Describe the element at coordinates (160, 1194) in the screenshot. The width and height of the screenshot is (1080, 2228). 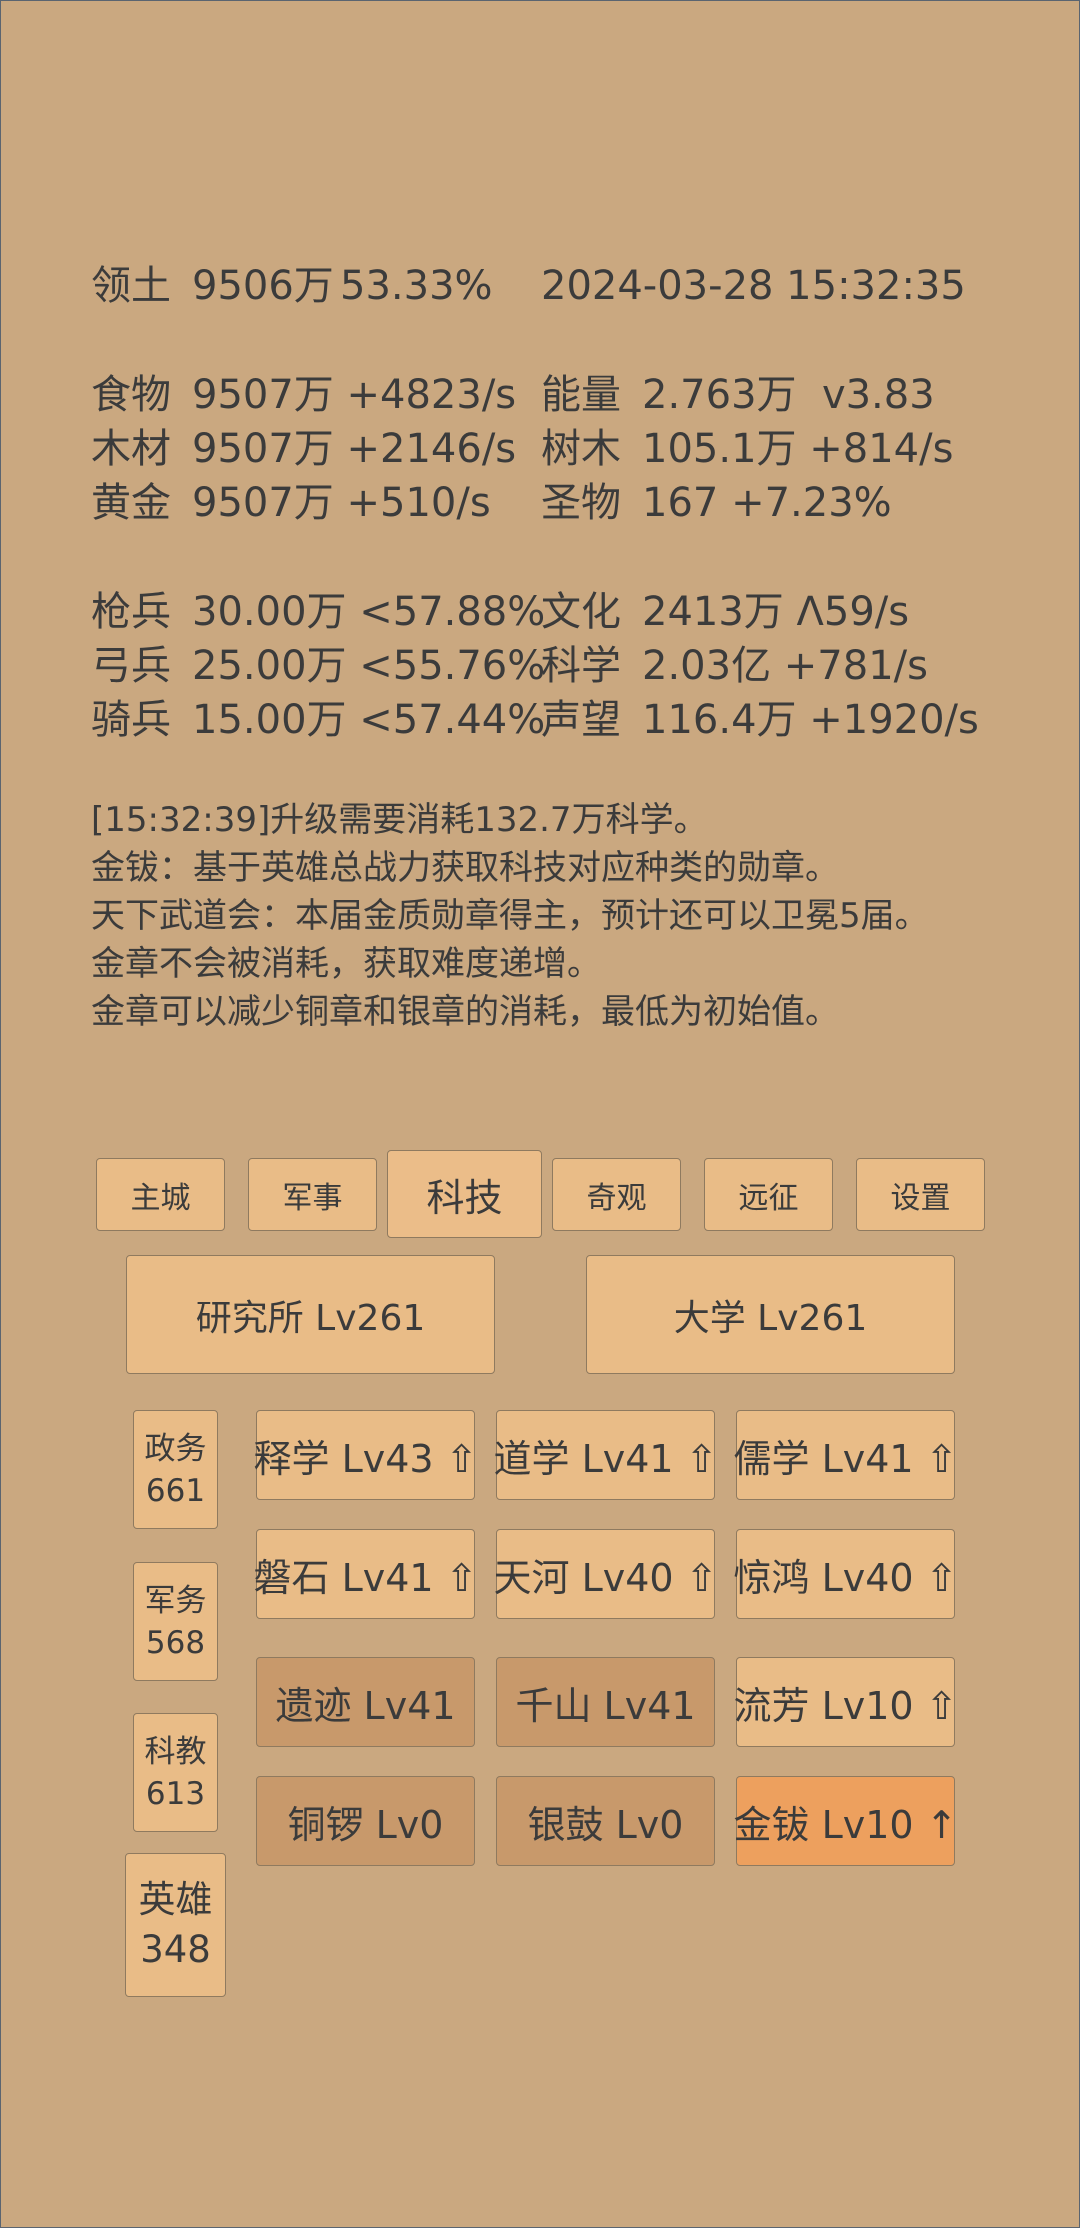
I see `tab-main-city: 主城` at that location.